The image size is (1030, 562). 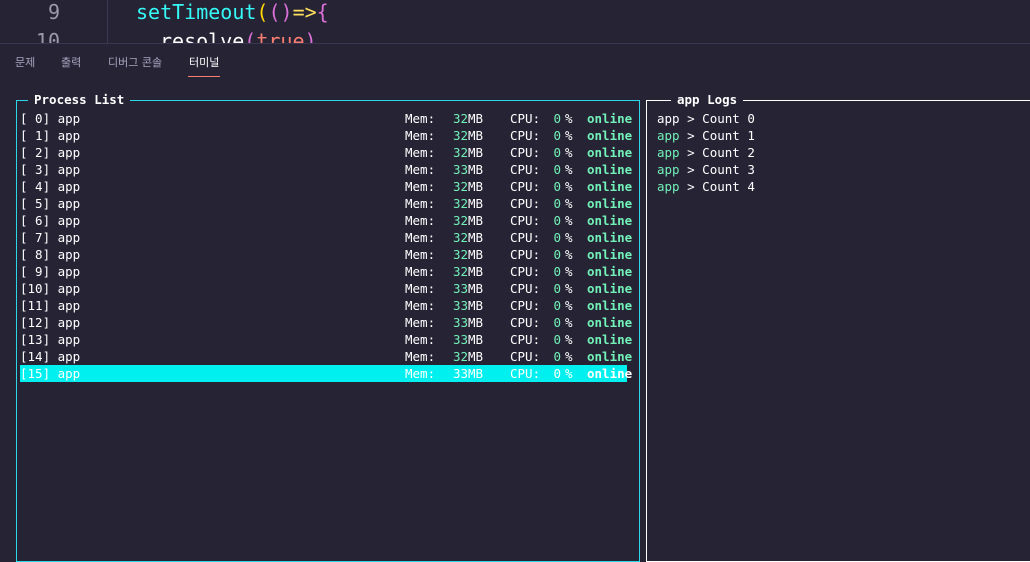 I want to click on process-row: [ 8] app Mem: 32 MB CPU: 0% online, so click(x=326, y=254).